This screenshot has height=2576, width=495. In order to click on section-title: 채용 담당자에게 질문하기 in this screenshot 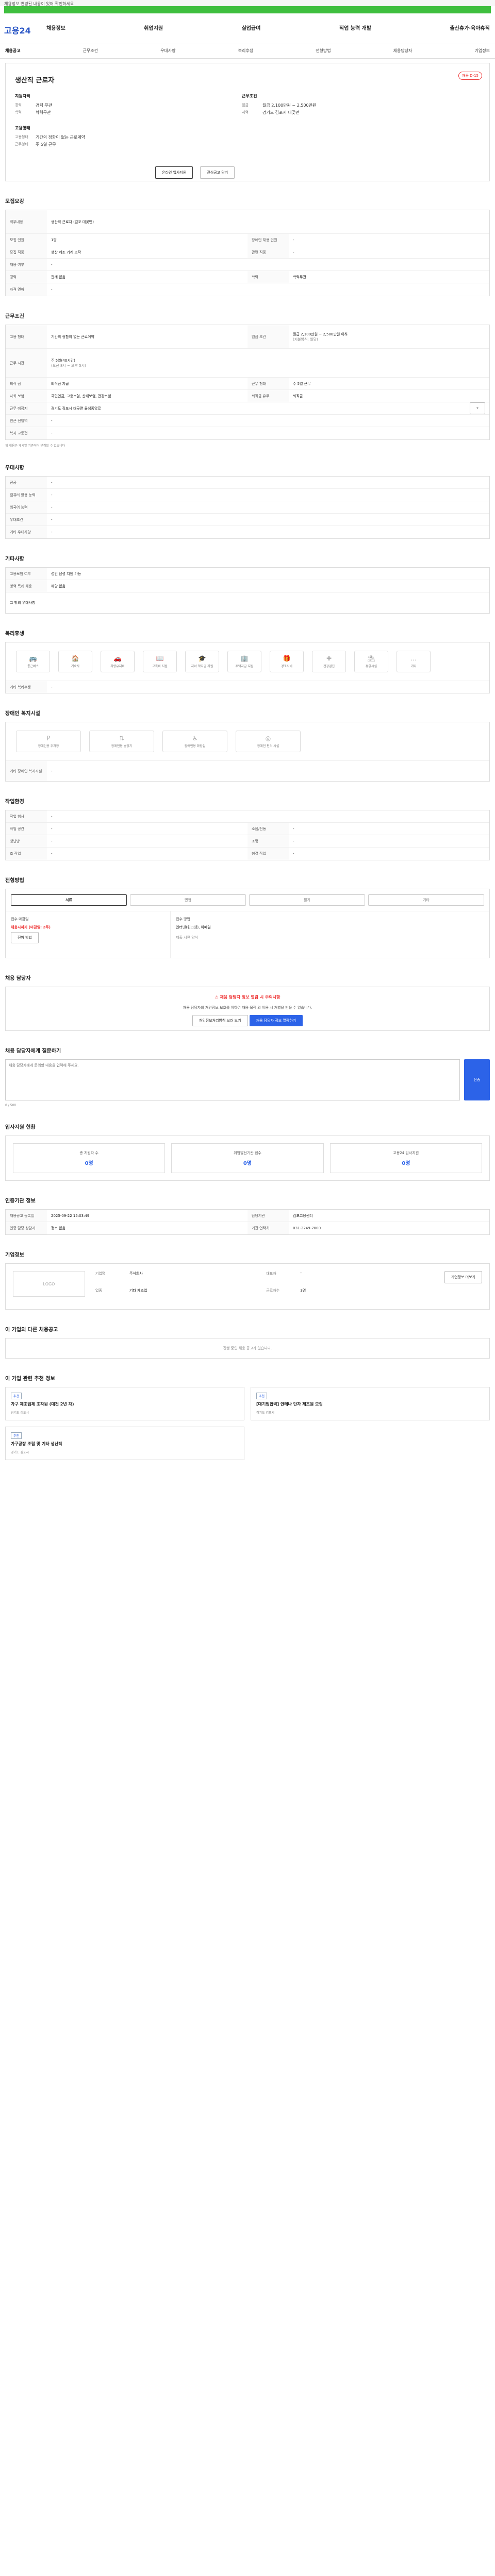, I will do `click(33, 1051)`.